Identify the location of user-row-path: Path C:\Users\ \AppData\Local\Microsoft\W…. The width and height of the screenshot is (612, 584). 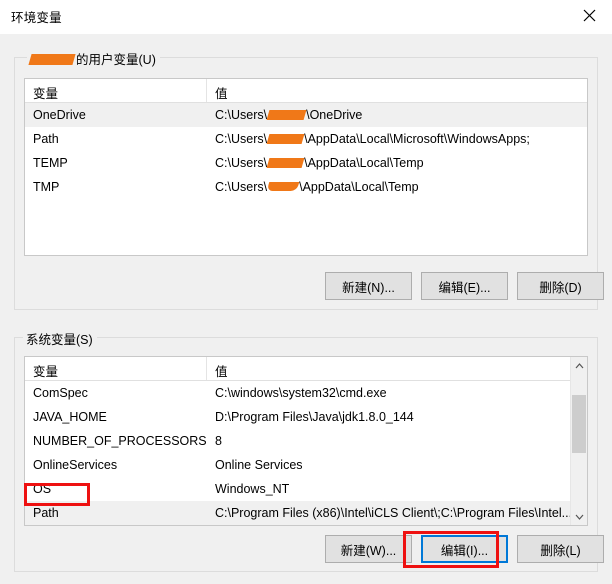
(306, 139).